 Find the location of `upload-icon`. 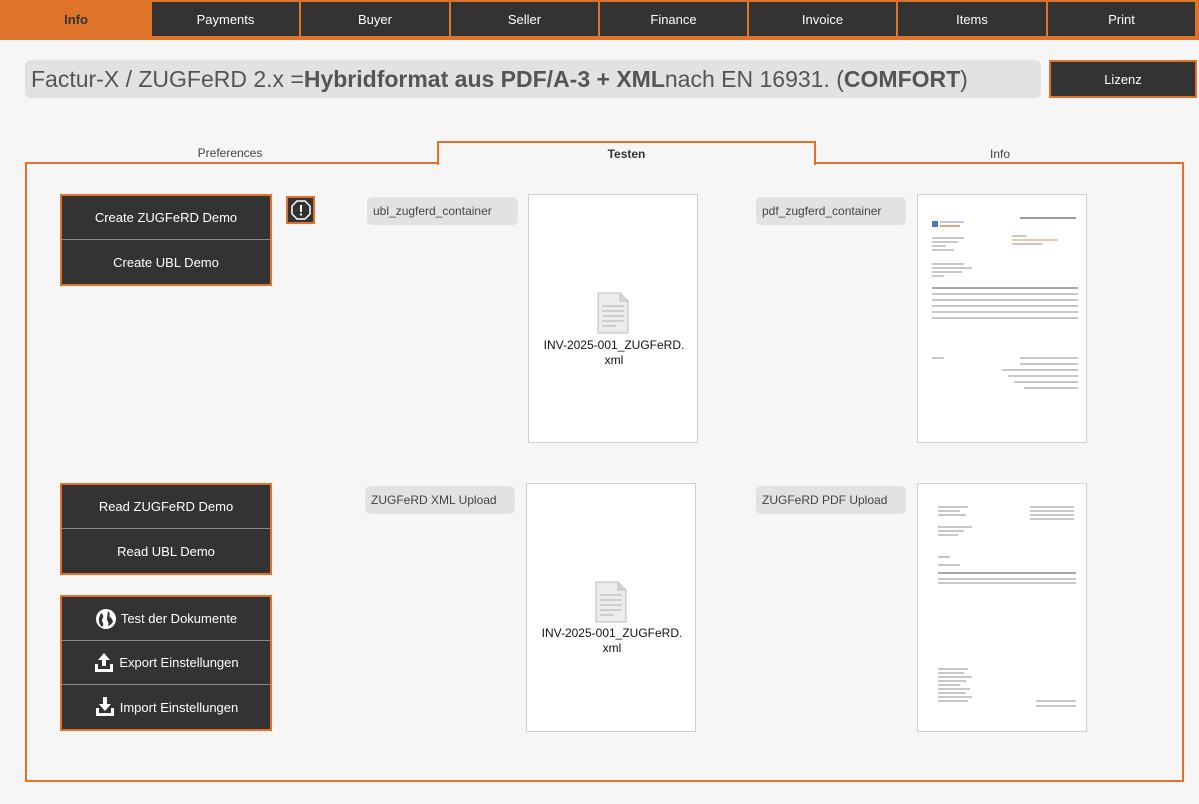

upload-icon is located at coordinates (104, 662).